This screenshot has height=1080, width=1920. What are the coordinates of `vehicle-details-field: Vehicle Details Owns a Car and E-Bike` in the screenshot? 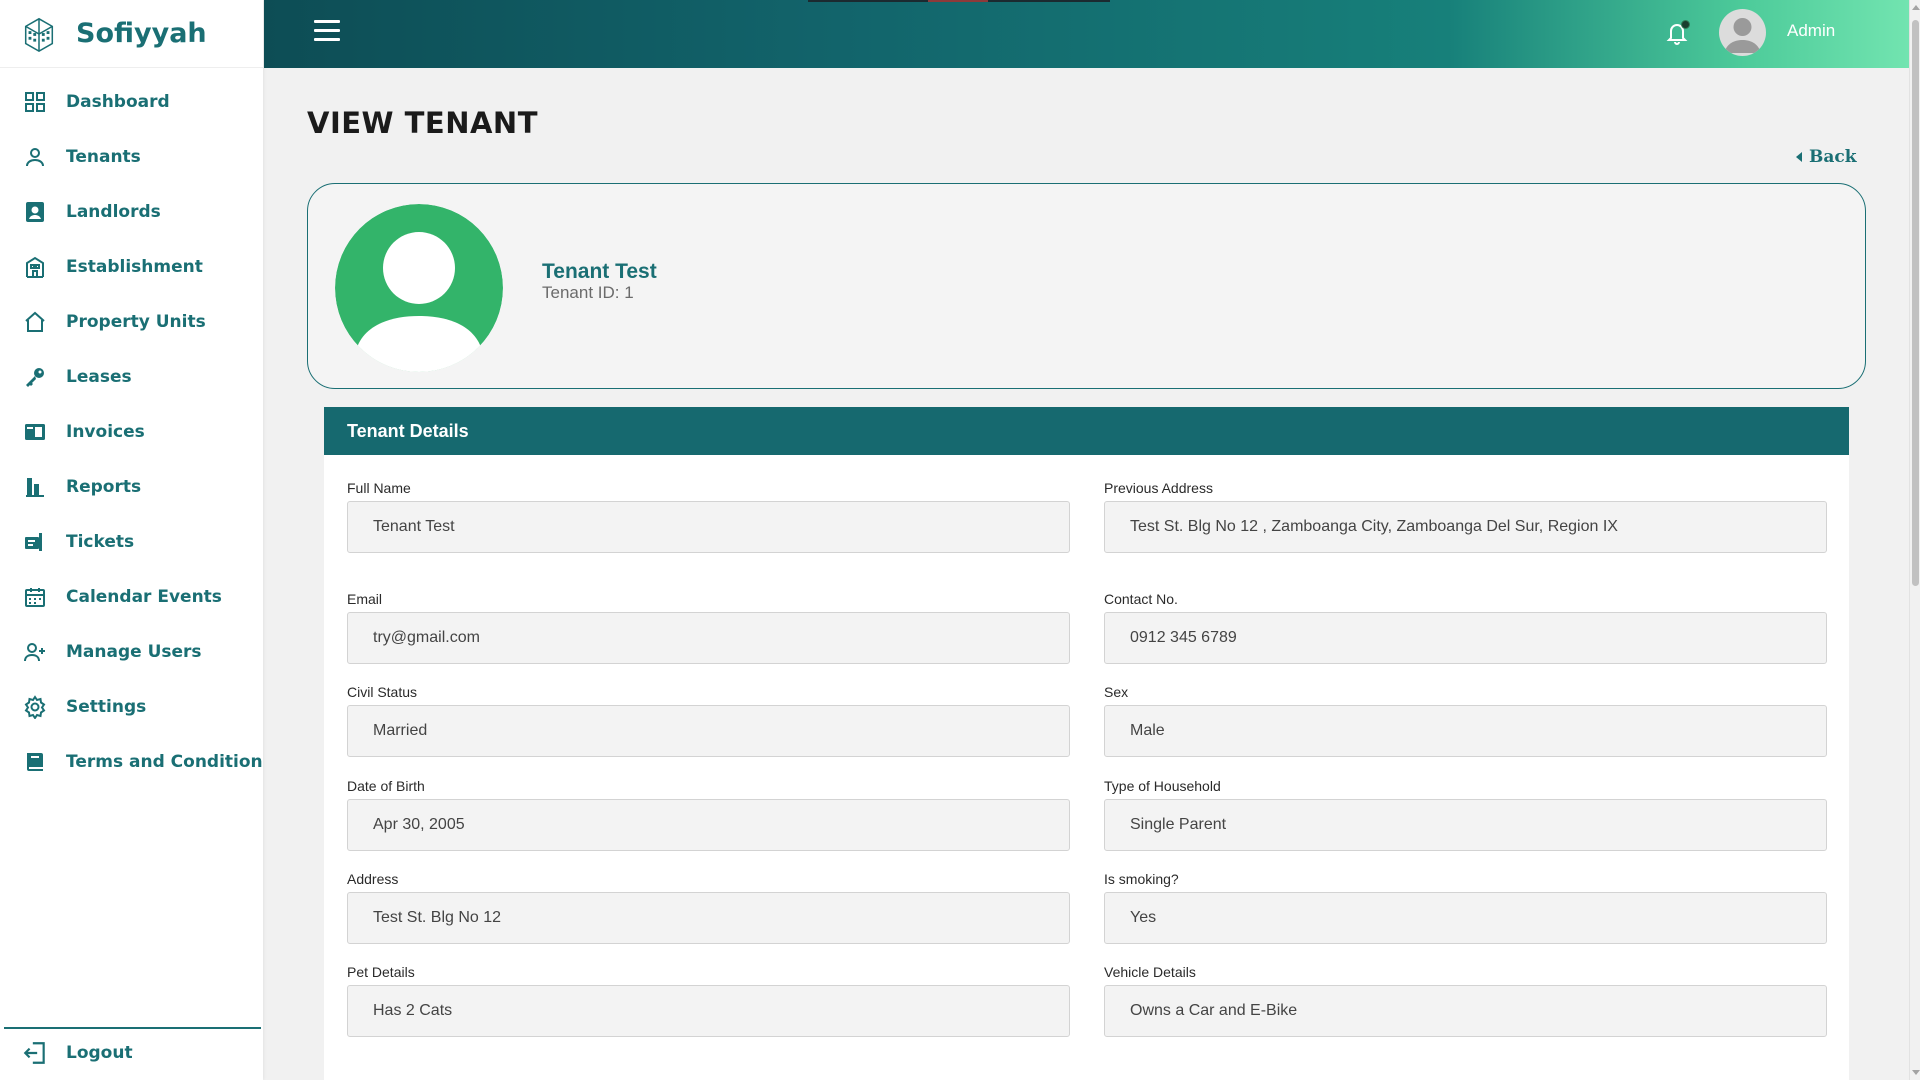 It's located at (1465, 1000).